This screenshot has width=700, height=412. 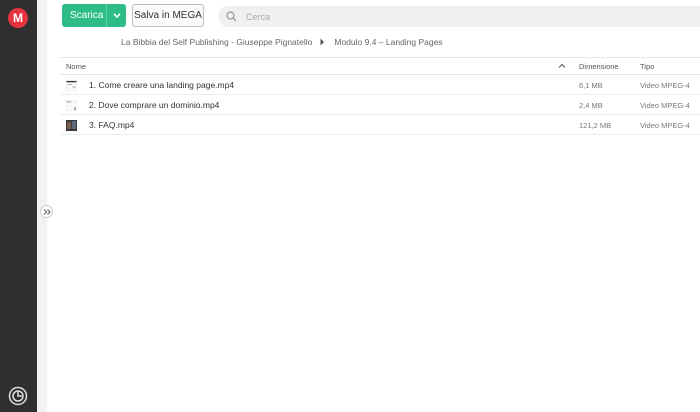 I want to click on sort-up-icon, so click(x=562, y=66).